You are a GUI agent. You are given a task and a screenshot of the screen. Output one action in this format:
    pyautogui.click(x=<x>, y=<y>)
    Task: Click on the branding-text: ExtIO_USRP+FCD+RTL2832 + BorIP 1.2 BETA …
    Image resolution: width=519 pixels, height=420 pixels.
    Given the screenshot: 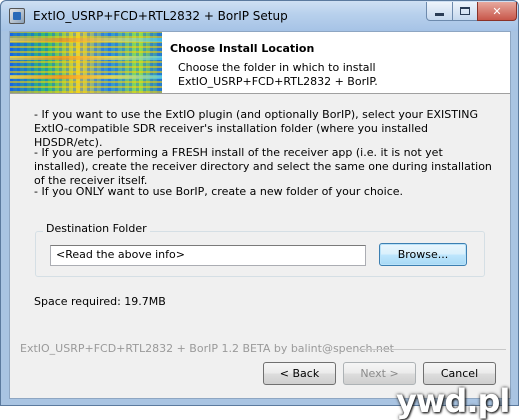 What is the action you would take?
    pyautogui.click(x=207, y=348)
    